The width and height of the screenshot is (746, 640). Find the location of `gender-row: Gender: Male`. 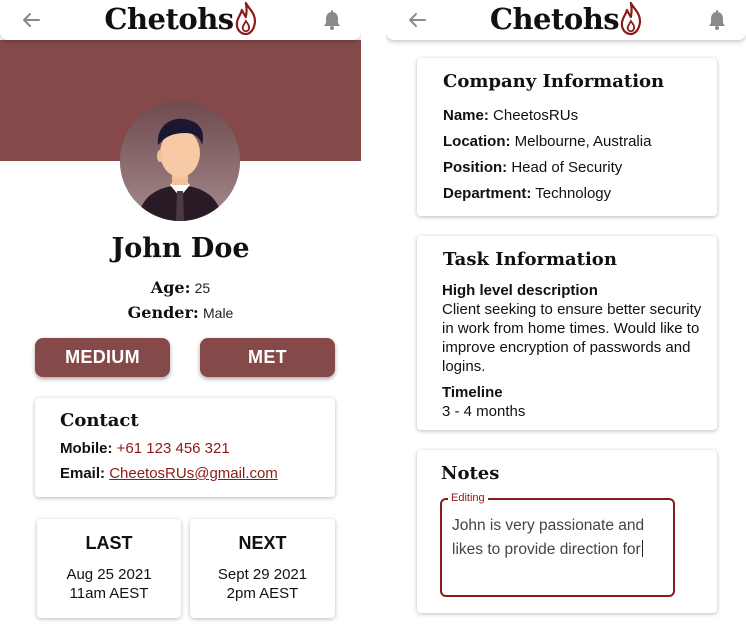

gender-row: Gender: Male is located at coordinates (180, 312).